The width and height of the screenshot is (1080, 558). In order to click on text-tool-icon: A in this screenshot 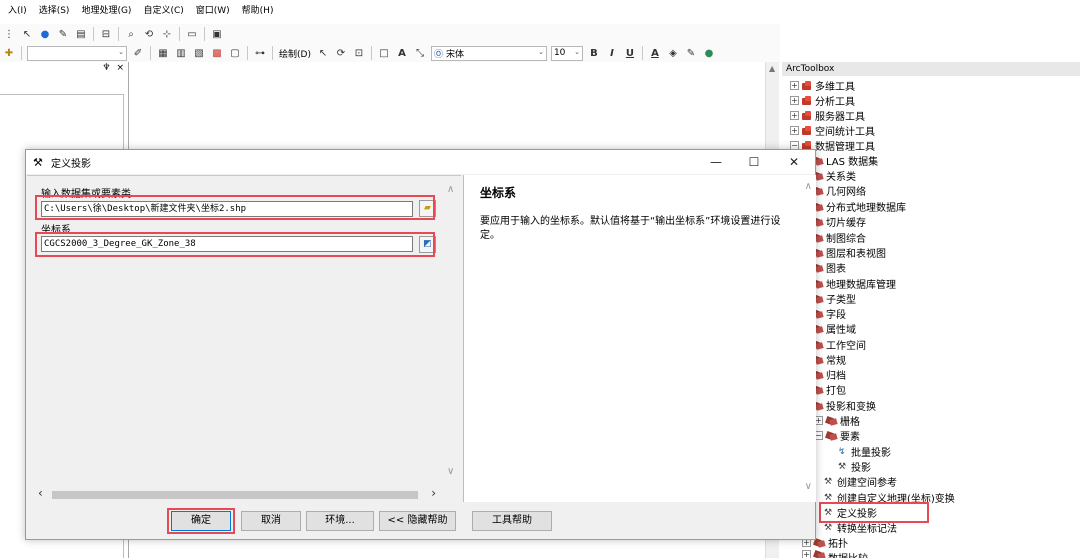, I will do `click(402, 53)`.